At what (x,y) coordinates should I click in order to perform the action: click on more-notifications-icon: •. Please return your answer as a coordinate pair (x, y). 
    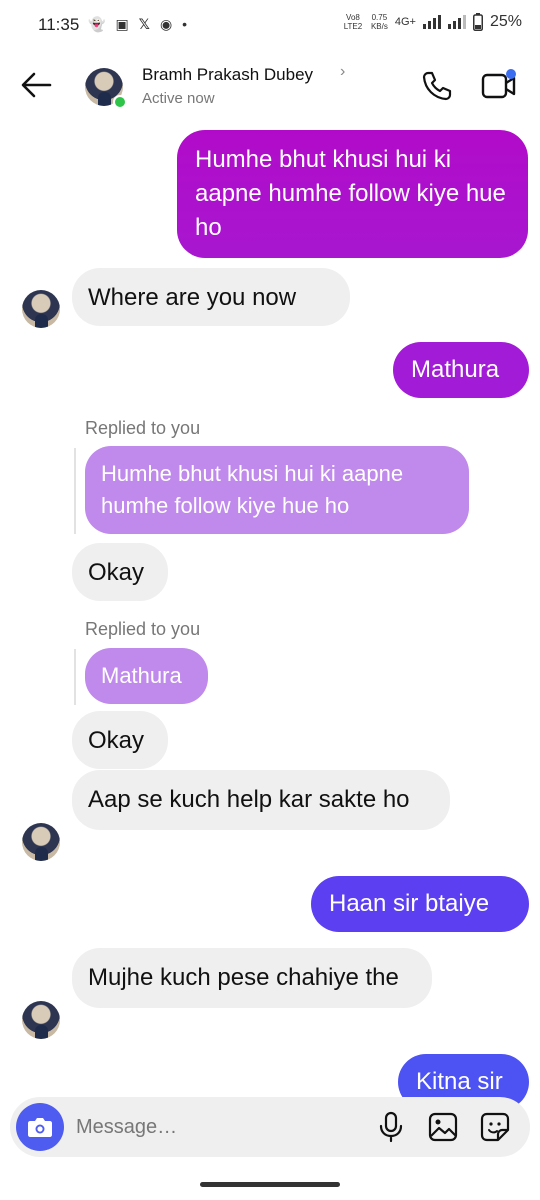
    Looking at the image, I should click on (185, 24).